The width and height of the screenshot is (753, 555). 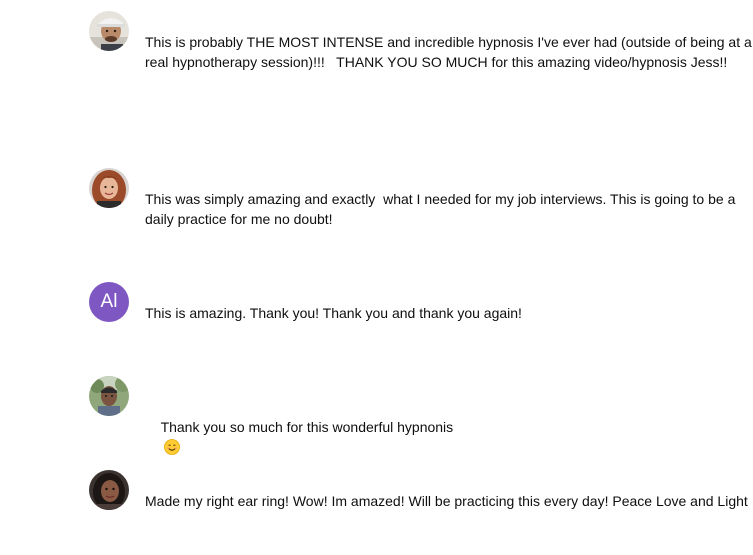 I want to click on avatar-man-outdoors-icon, so click(x=109, y=396).